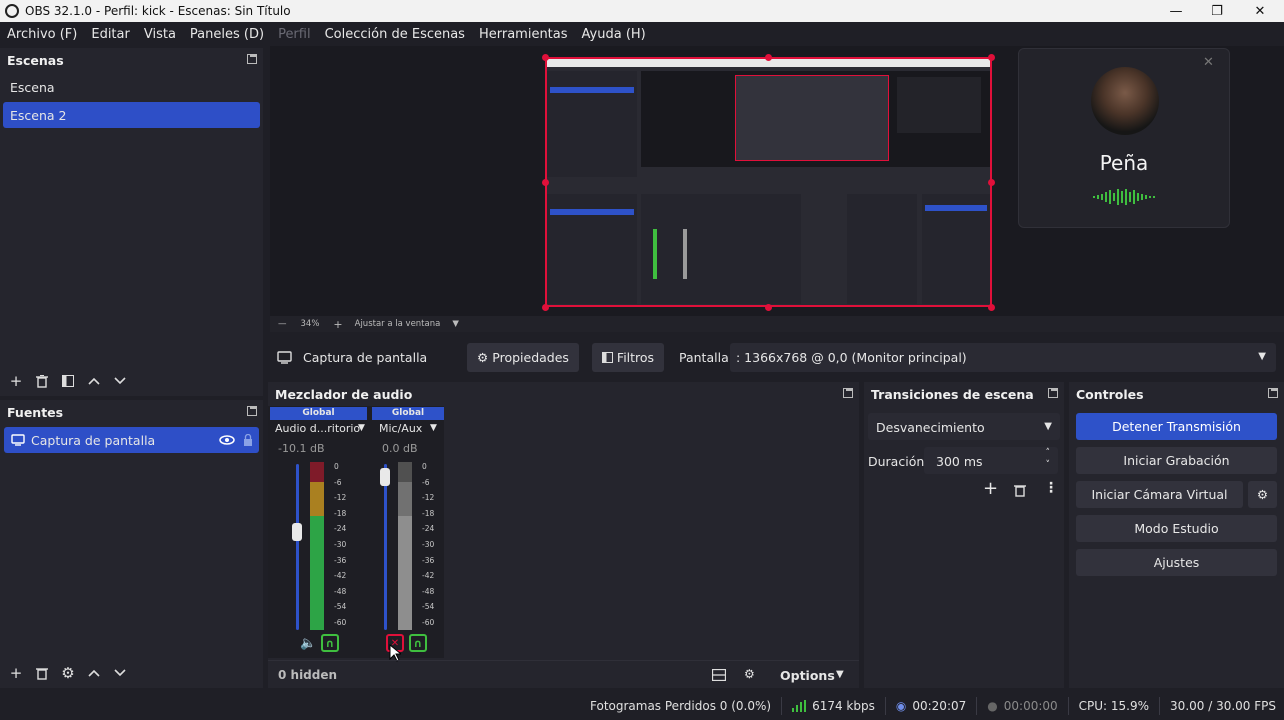 Image resolution: width=1284 pixels, height=720 pixels. I want to click on captured-screen, so click(768, 182).